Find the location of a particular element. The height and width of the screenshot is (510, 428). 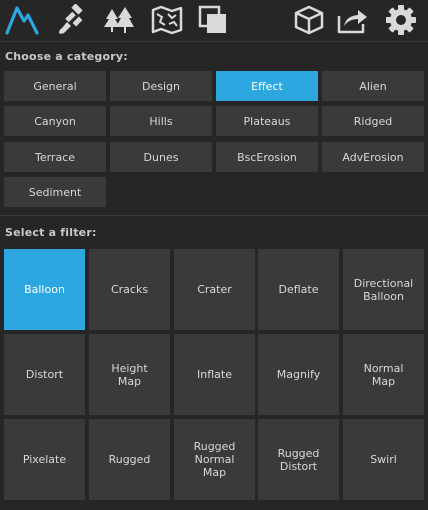

category-button-dunes: Dunes is located at coordinates (161, 157).